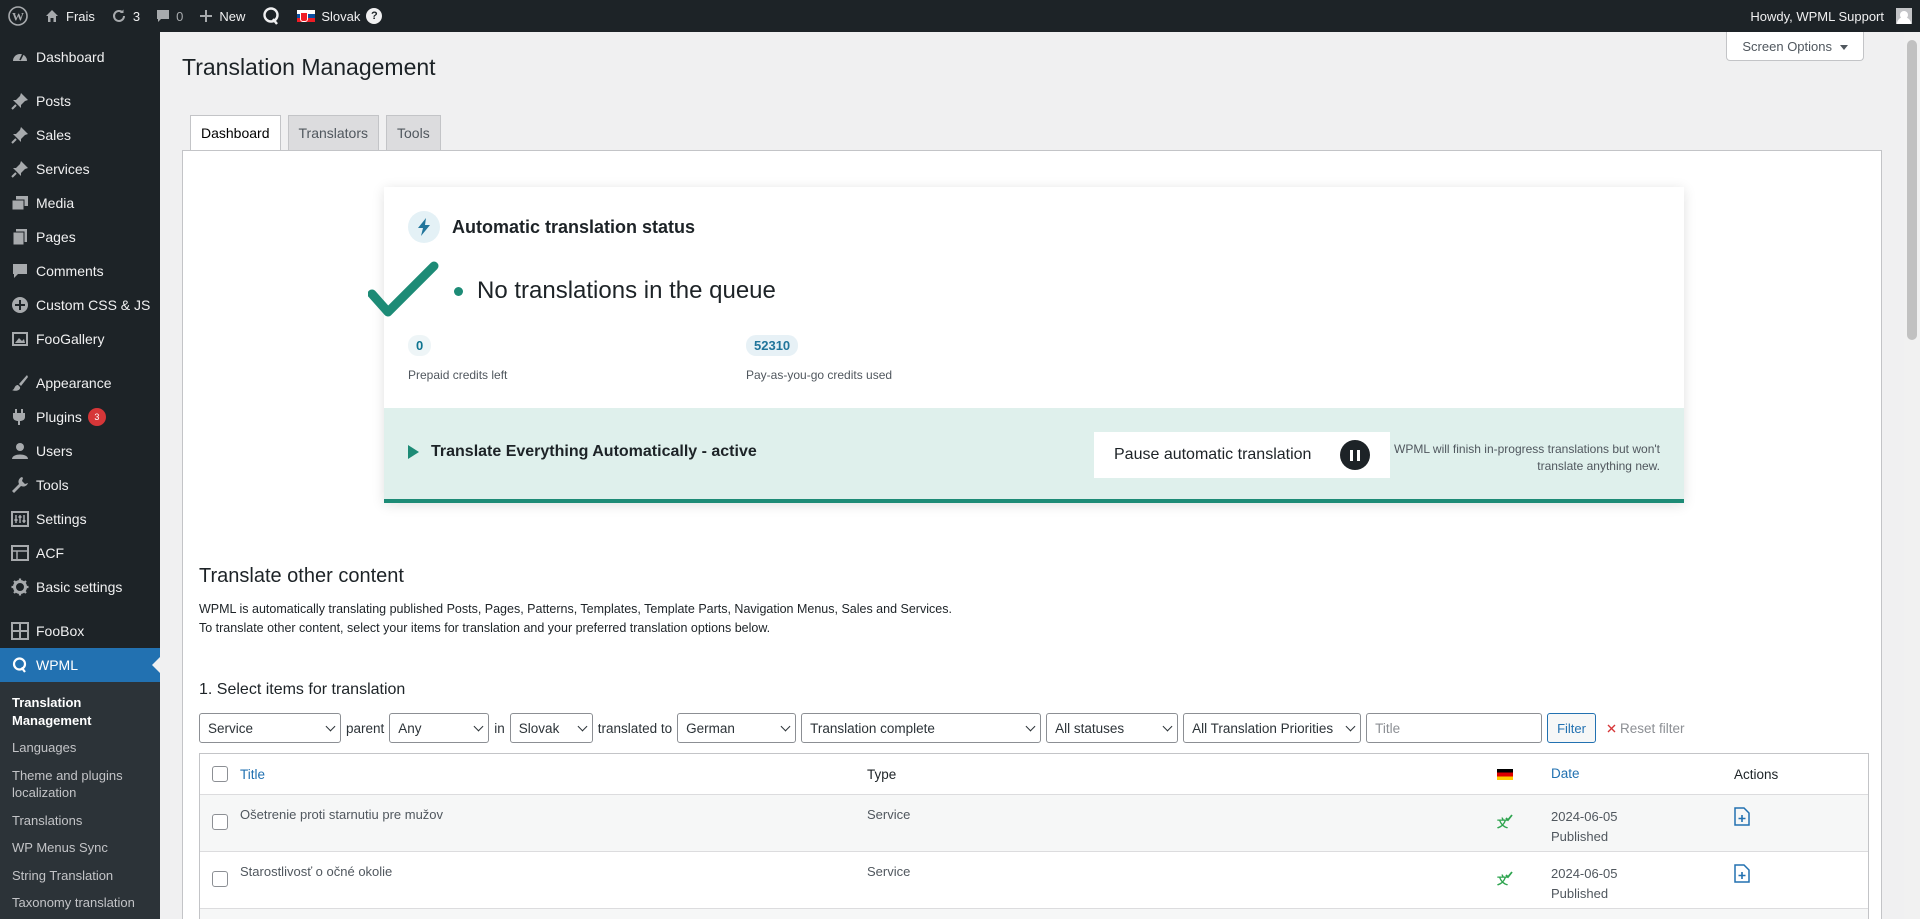  What do you see at coordinates (333, 133) in the screenshot?
I see `tab-translators: Translators` at bounding box center [333, 133].